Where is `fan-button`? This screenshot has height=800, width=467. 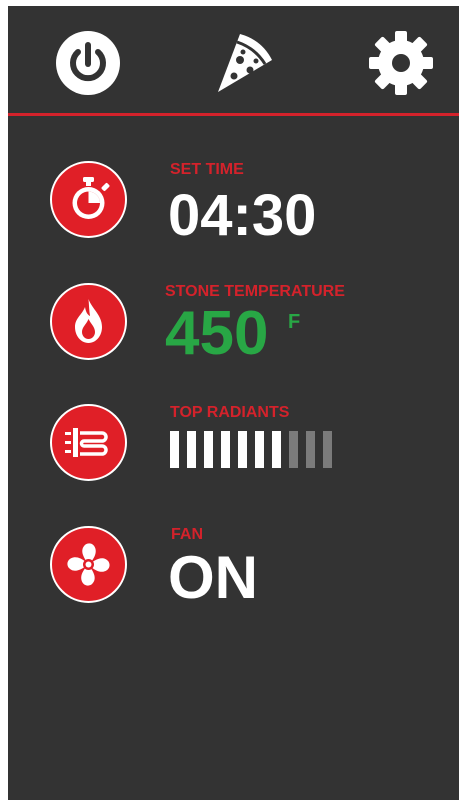
fan-button is located at coordinates (88, 564).